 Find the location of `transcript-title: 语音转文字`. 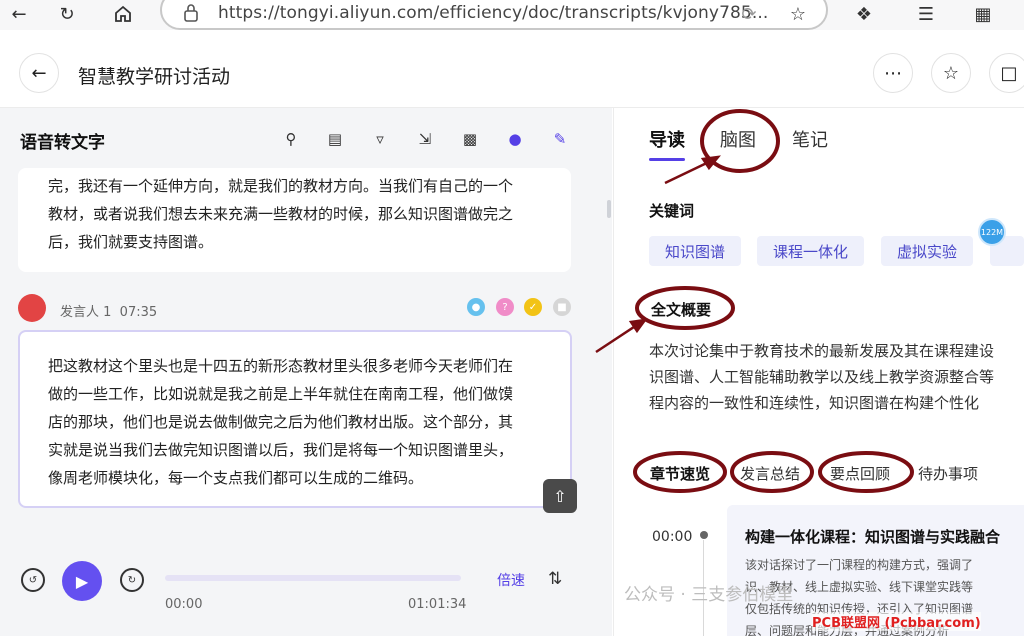

transcript-title: 语音转文字 is located at coordinates (62, 143).